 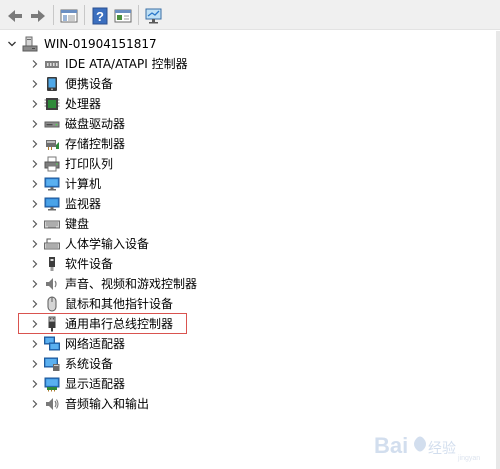 I want to click on tree-item-computer: 计算机, so click(x=150, y=184).